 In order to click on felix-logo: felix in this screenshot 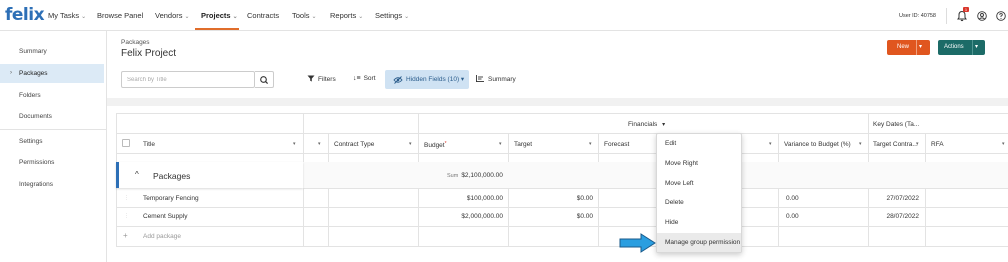, I will do `click(25, 15)`.